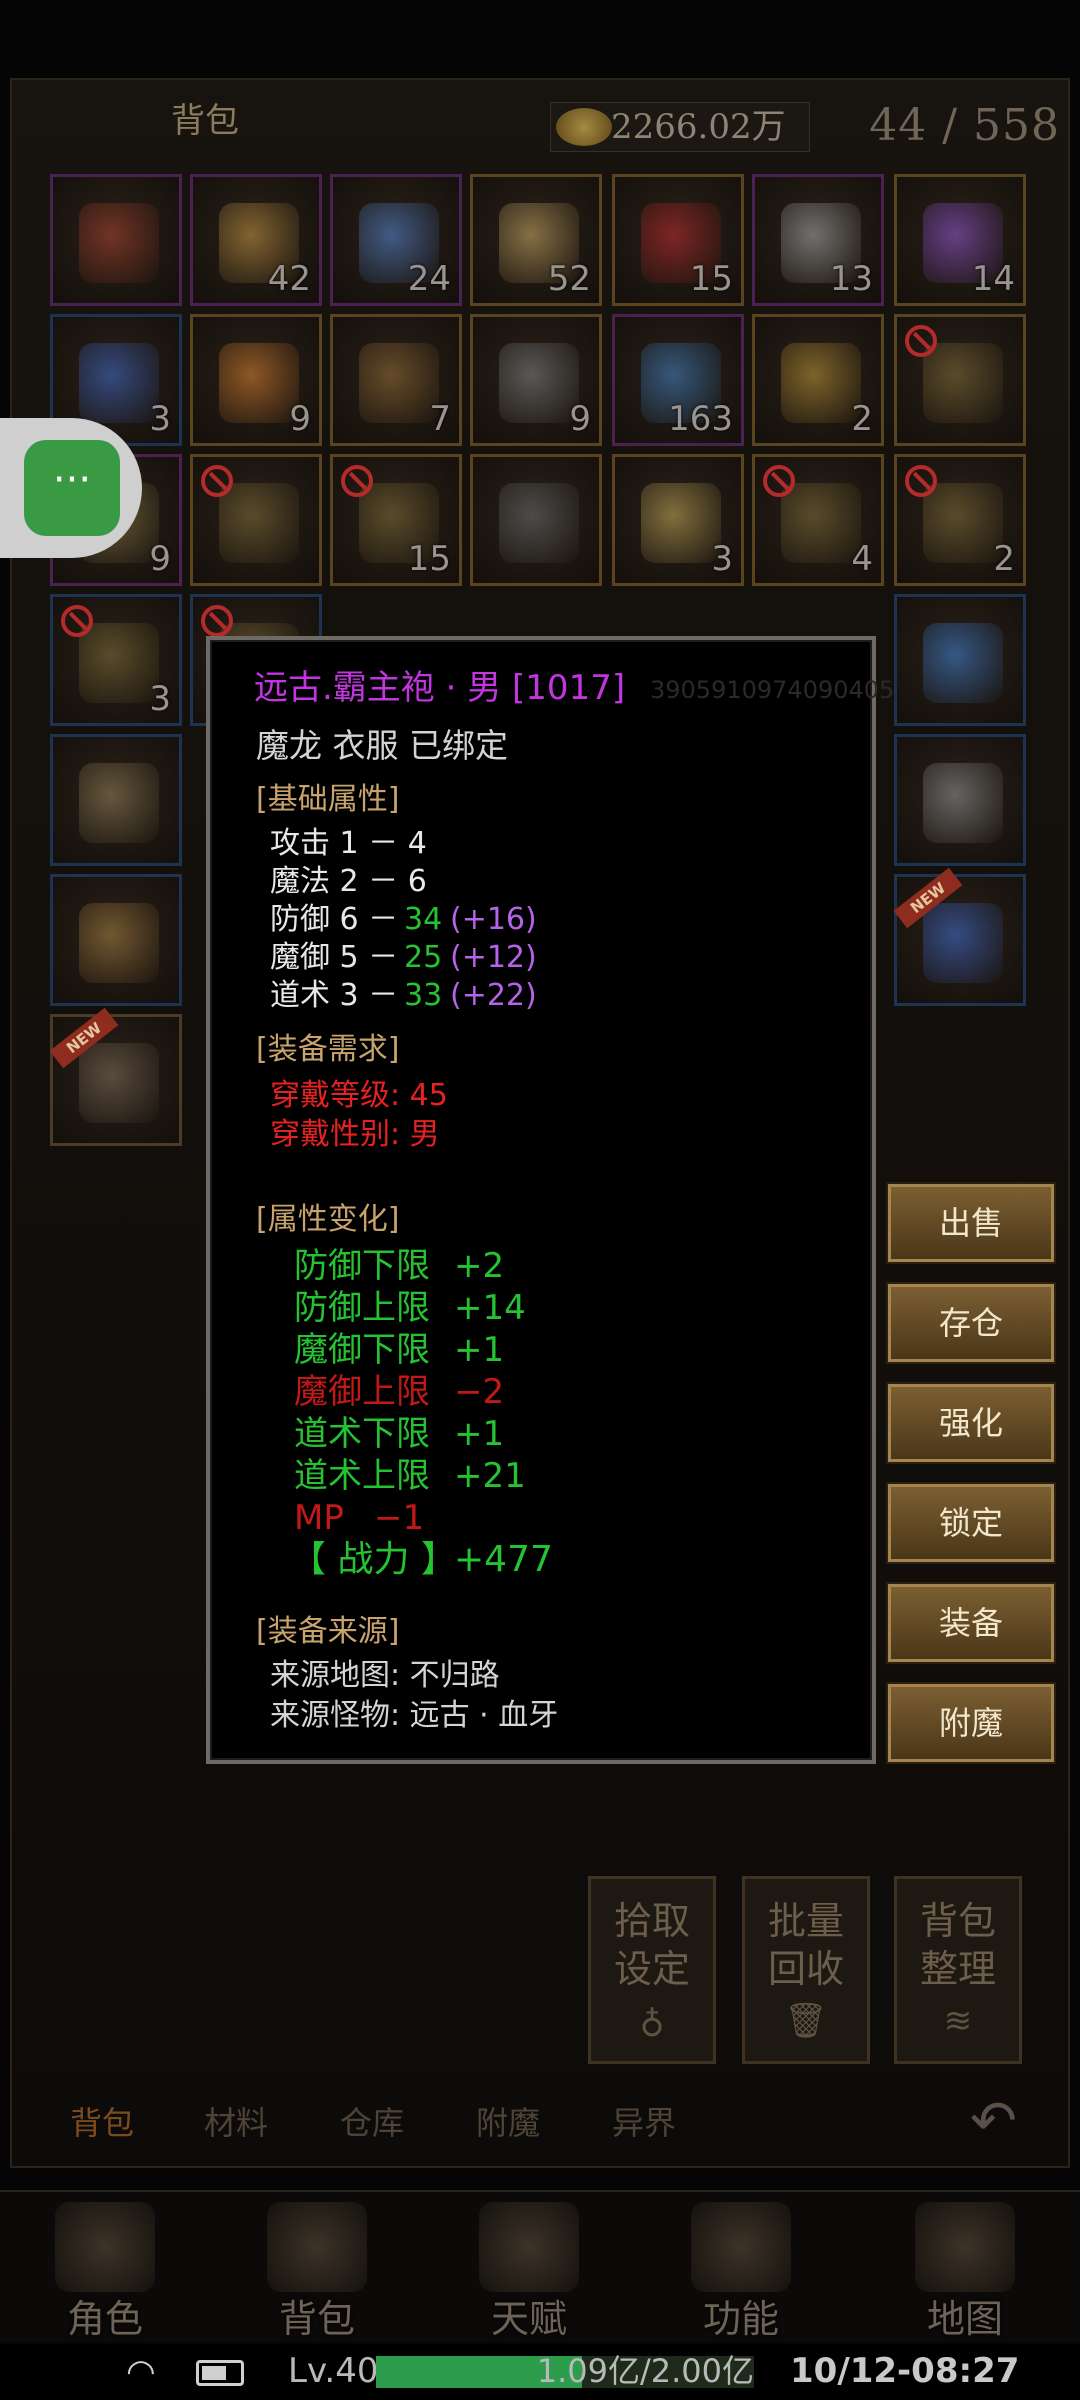 The height and width of the screenshot is (2400, 1080). Describe the element at coordinates (440, 419) in the screenshot. I see `item-count: 7` at that location.